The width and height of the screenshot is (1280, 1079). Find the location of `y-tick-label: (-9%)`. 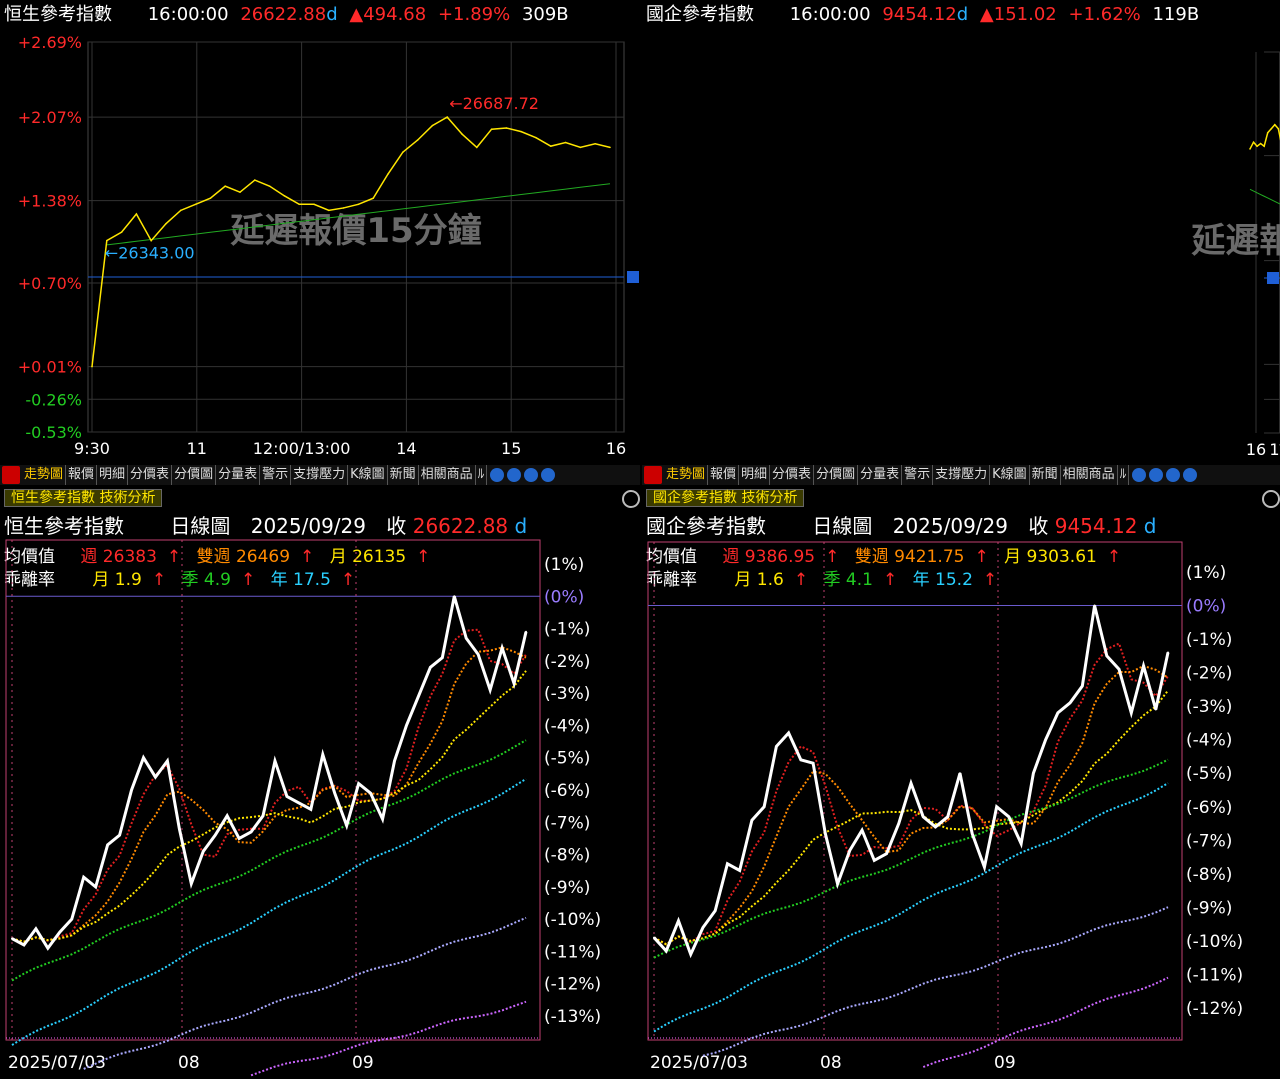

y-tick-label: (-9%) is located at coordinates (567, 888).